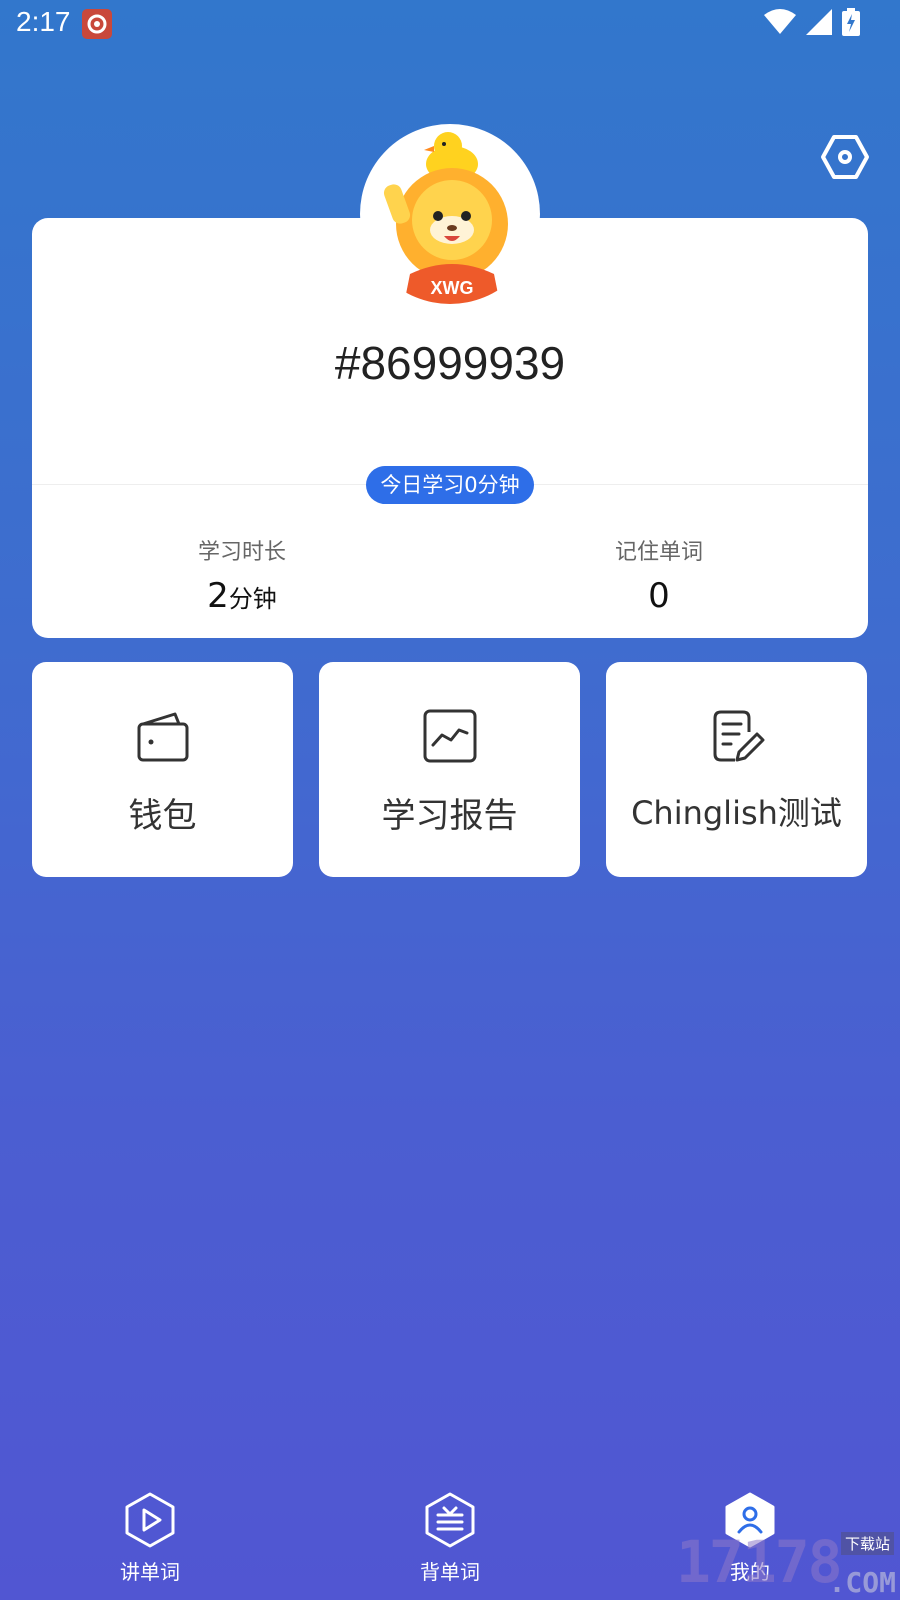 Image resolution: width=900 pixels, height=1600 pixels. I want to click on watermark: 17178 下载站 .COM, so click(788, 1564).